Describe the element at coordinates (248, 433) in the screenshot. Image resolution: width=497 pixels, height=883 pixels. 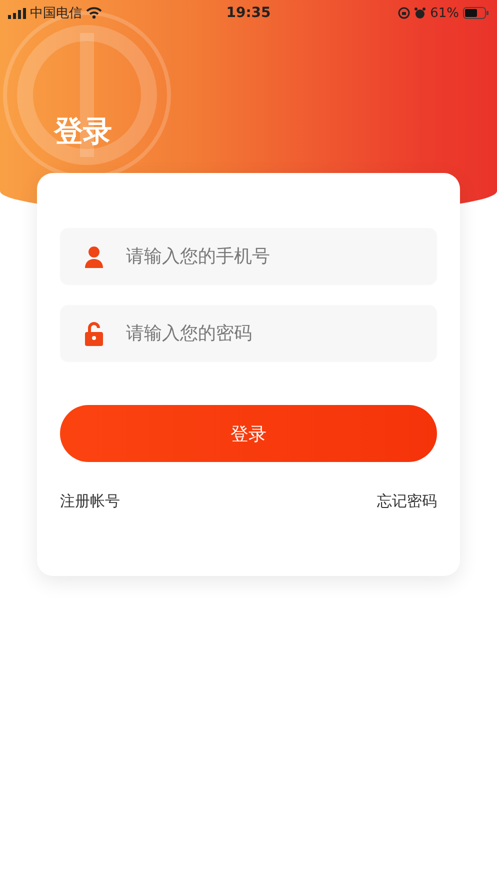
I see `login-button: 登录` at that location.